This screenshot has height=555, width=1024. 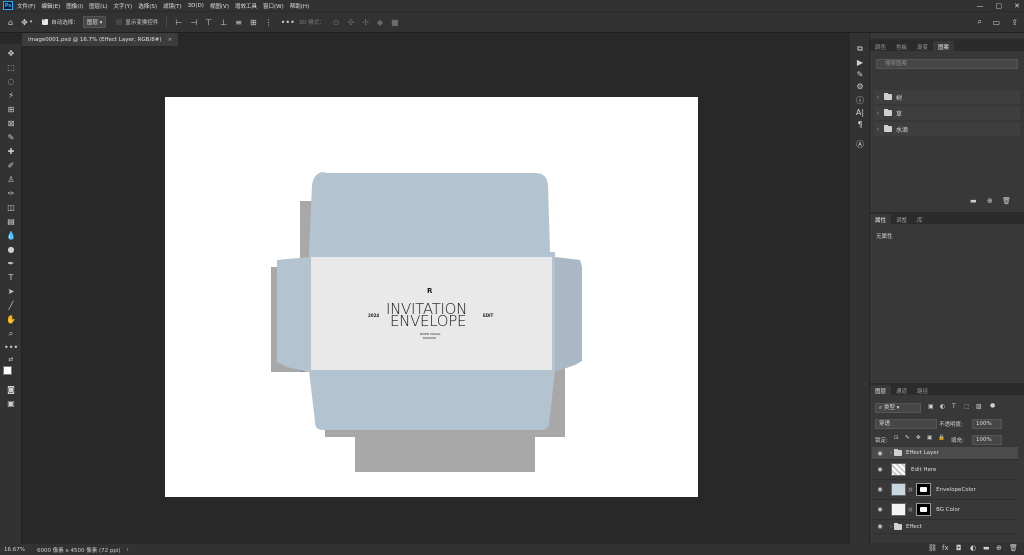 What do you see at coordinates (945, 470) in the screenshot?
I see `layer-row: ◉ Edit Here` at bounding box center [945, 470].